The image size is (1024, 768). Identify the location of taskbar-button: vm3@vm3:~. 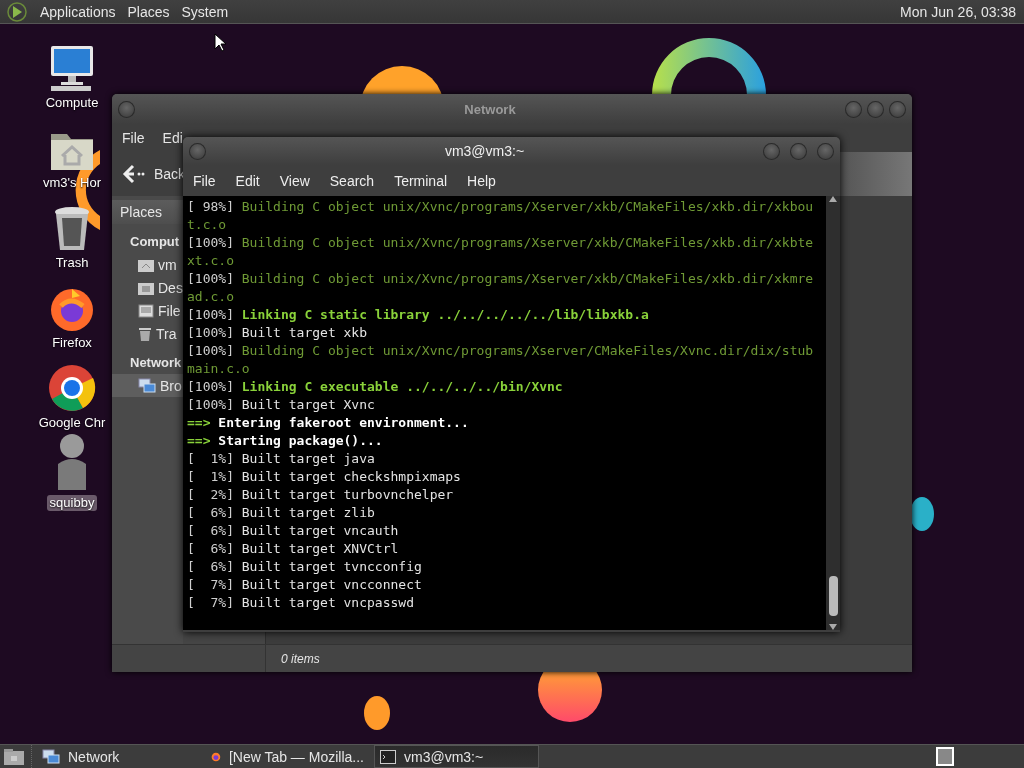
(456, 756).